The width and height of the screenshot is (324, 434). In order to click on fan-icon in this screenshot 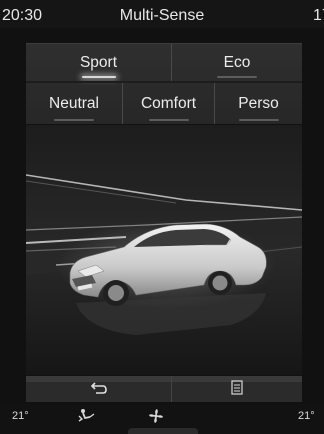, I will do `click(156, 418)`.